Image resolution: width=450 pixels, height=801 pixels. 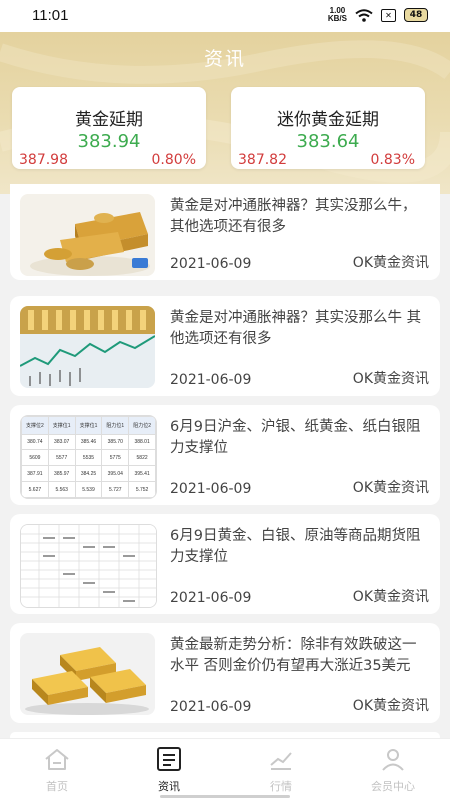 I want to click on news-thumbnail-futures-table, so click(x=88, y=566).